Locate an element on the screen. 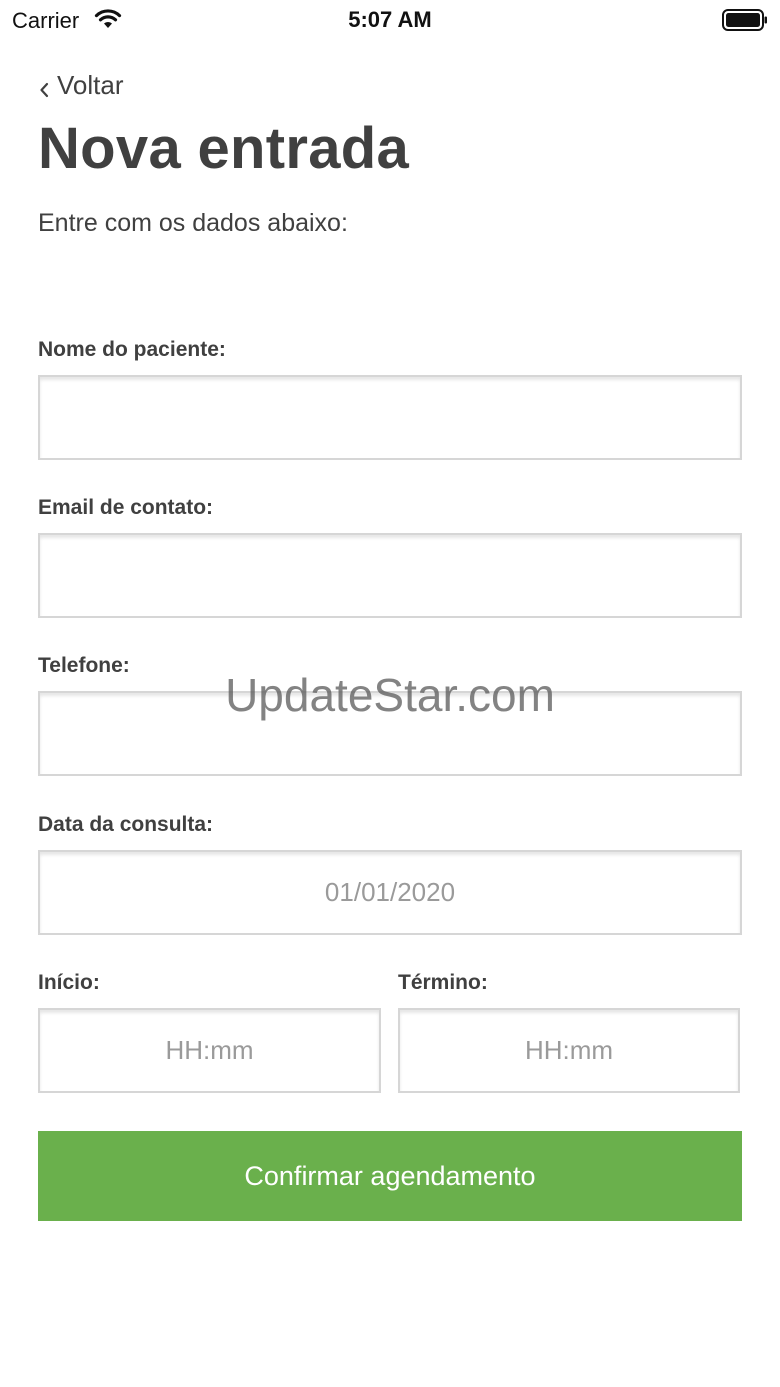 Image resolution: width=780 pixels, height=1387 pixels. end-time-input is located at coordinates (569, 1050).